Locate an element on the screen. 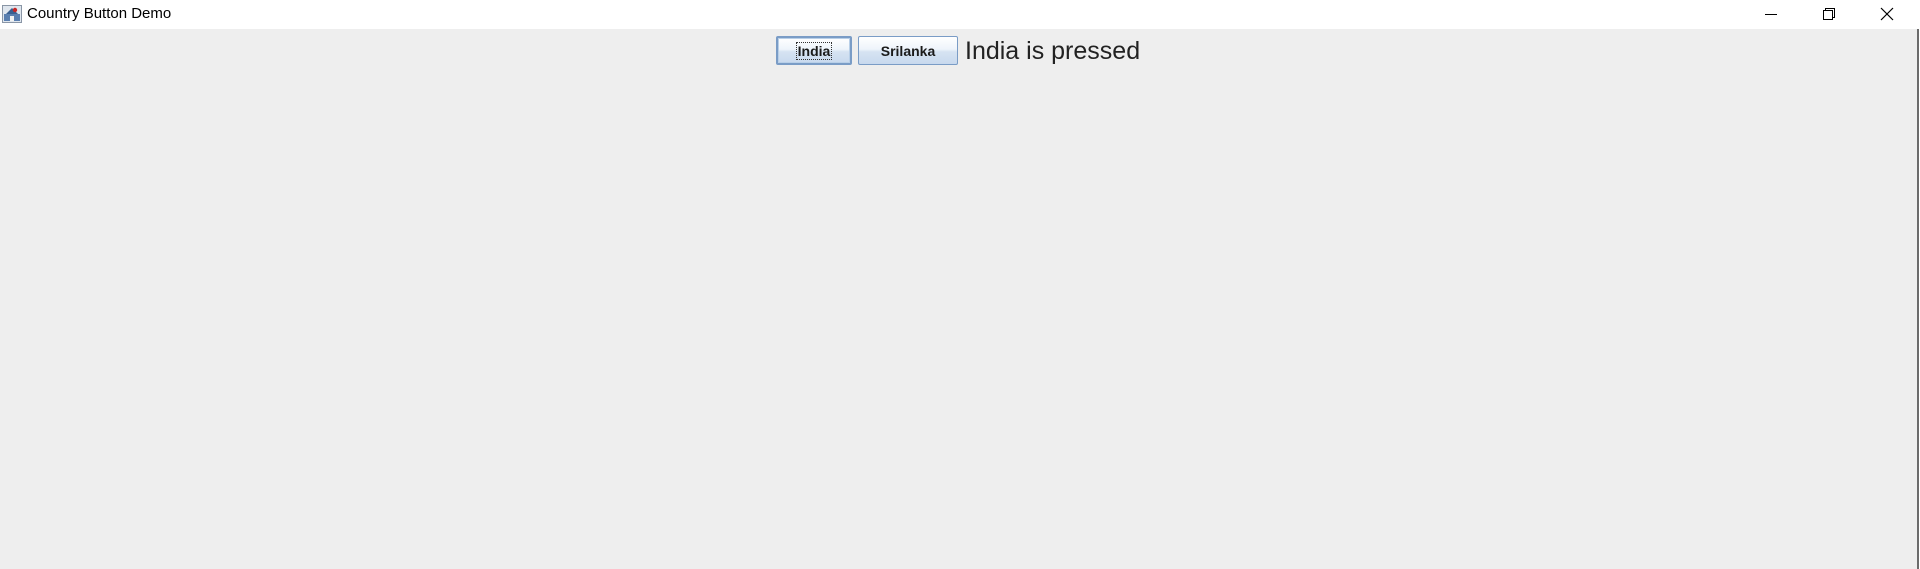  minimize-icon is located at coordinates (1771, 14).